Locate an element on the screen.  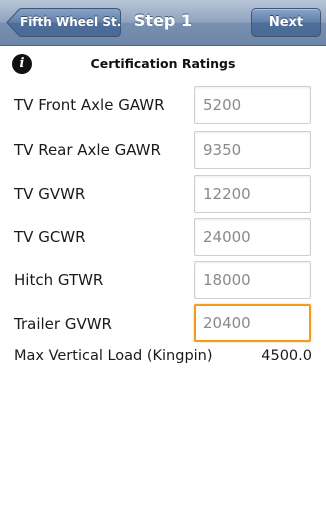
trailer-gvwr-label: Trailer GVWR is located at coordinates (63, 324).